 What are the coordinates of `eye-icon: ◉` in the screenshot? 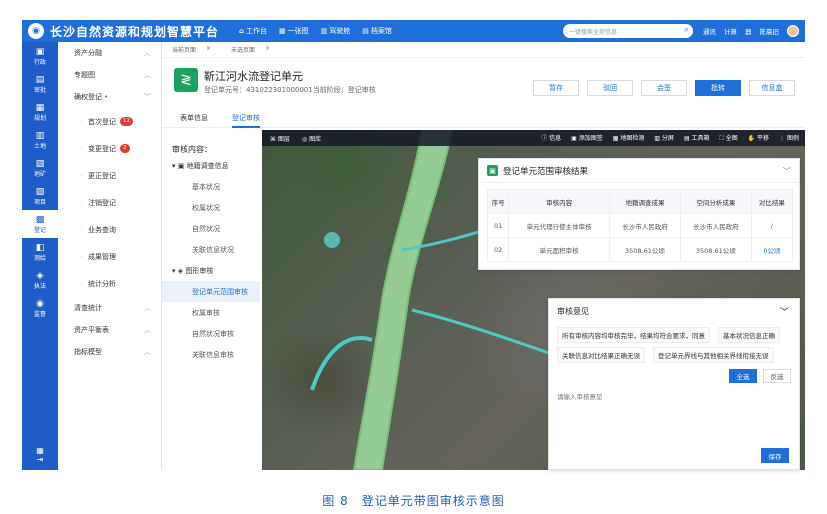 It's located at (40, 303).